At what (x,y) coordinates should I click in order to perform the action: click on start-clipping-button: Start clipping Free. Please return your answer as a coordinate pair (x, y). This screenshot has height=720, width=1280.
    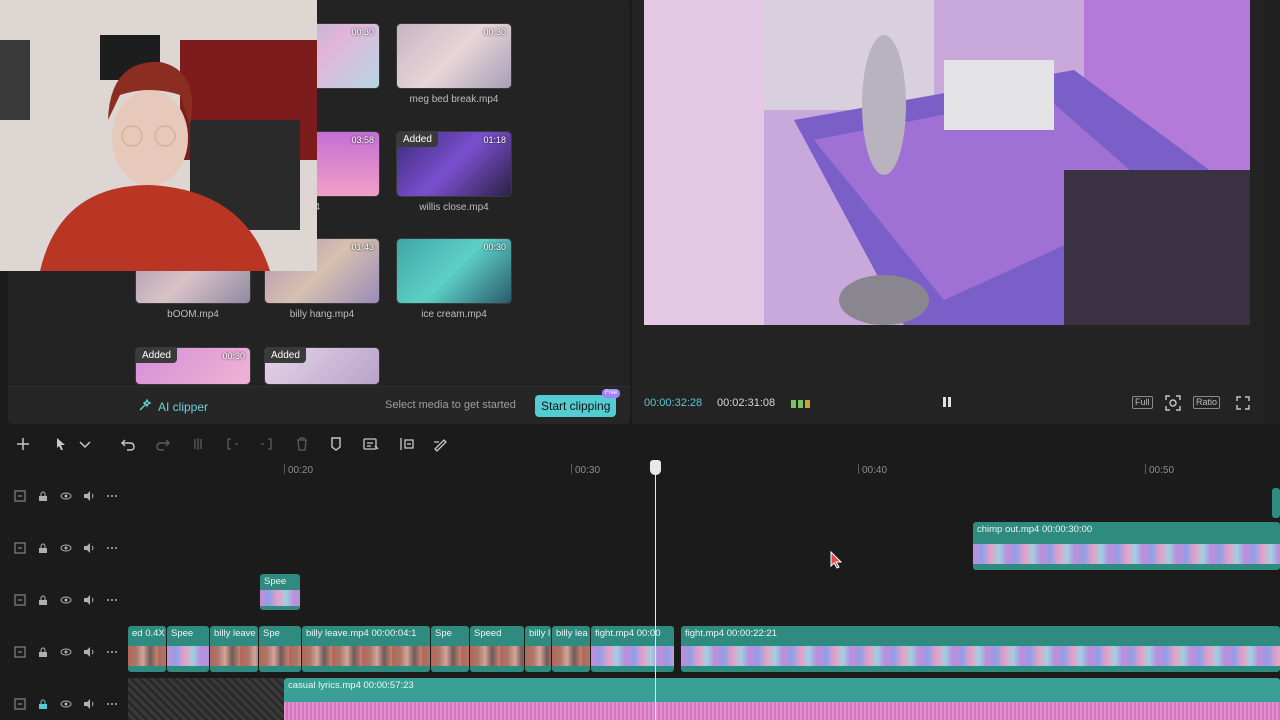
    Looking at the image, I should click on (578, 403).